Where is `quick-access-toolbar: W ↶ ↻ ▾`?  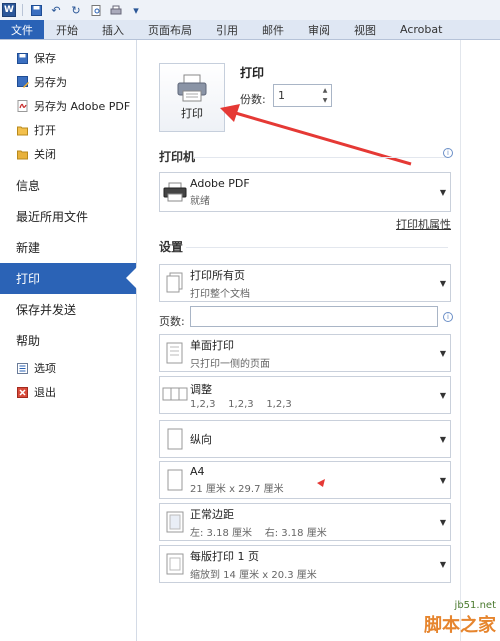 quick-access-toolbar: W ↶ ↻ ▾ is located at coordinates (250, 10).